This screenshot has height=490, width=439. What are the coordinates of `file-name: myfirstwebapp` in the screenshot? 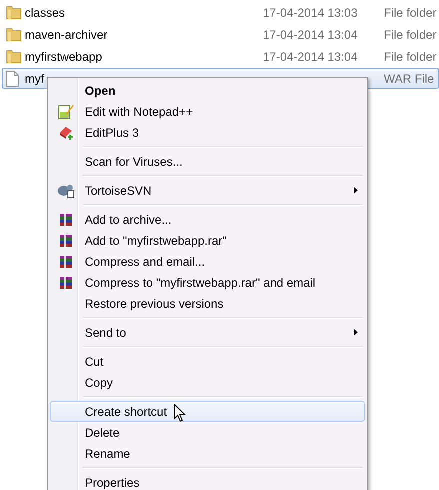 It's located at (64, 57).